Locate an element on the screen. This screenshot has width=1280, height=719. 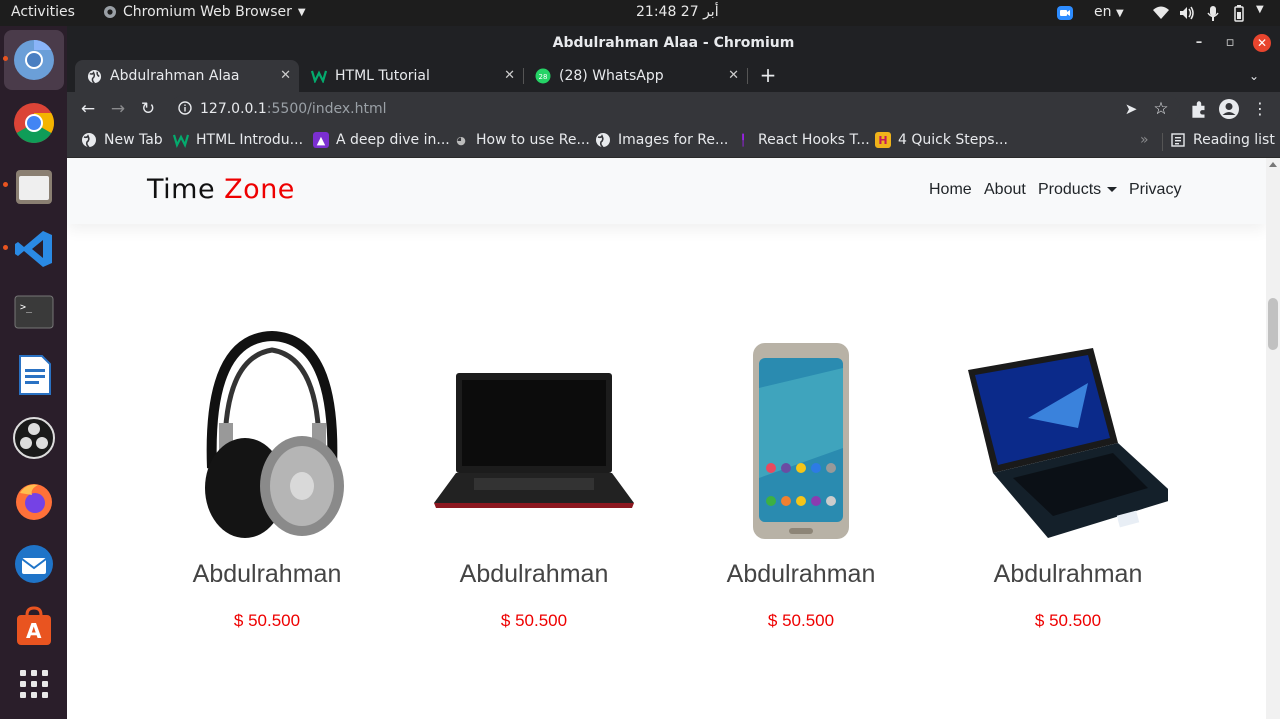
svg-text: A is located at coordinates (34, 631).